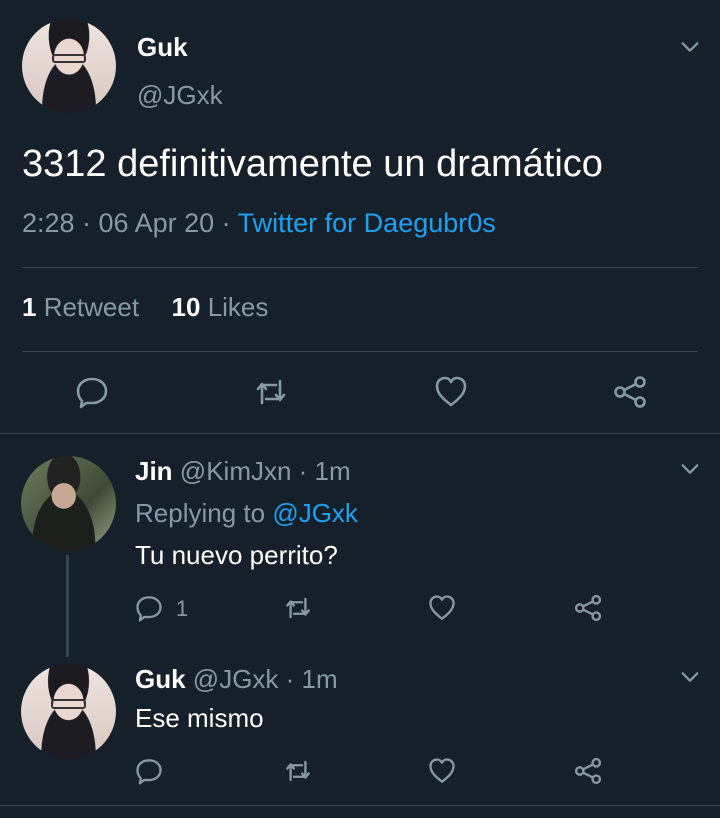  What do you see at coordinates (186, 307) in the screenshot?
I see `likes-count: 10` at bounding box center [186, 307].